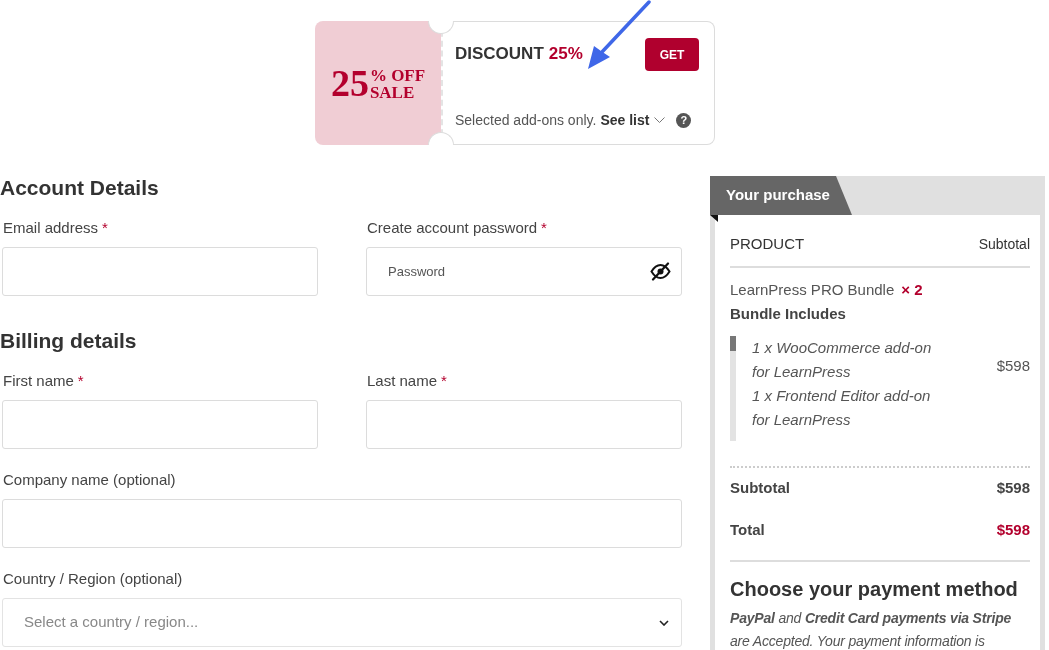  What do you see at coordinates (38, 381) in the screenshot?
I see `field-label: First name` at bounding box center [38, 381].